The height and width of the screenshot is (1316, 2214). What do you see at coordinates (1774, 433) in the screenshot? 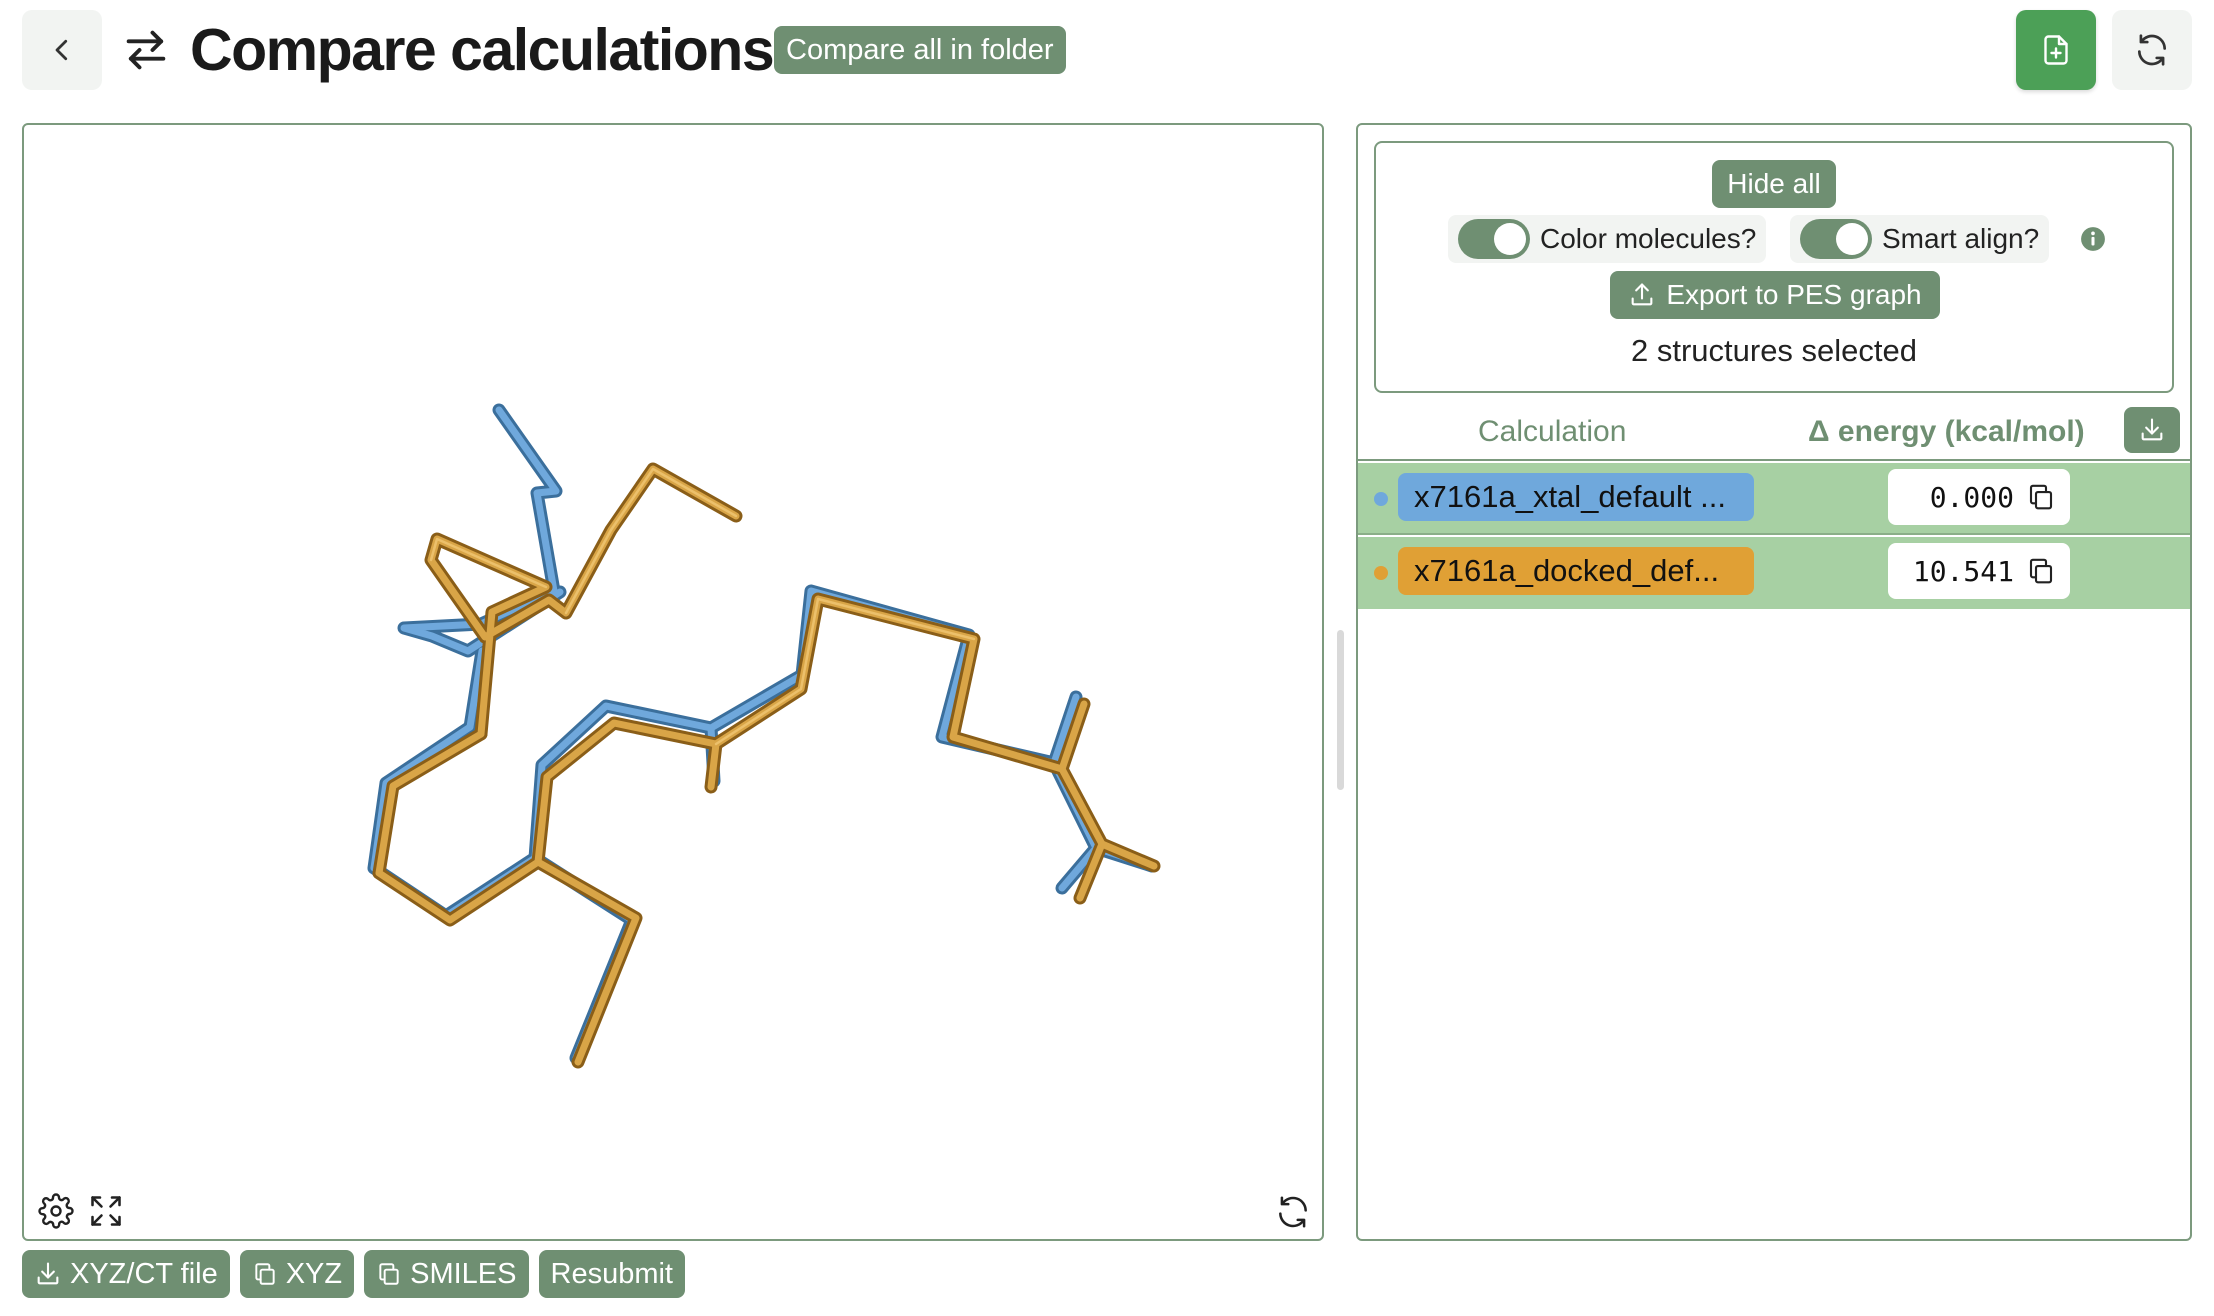
I see `table-header: Calculation Δ energy (kcal/mol)` at bounding box center [1774, 433].